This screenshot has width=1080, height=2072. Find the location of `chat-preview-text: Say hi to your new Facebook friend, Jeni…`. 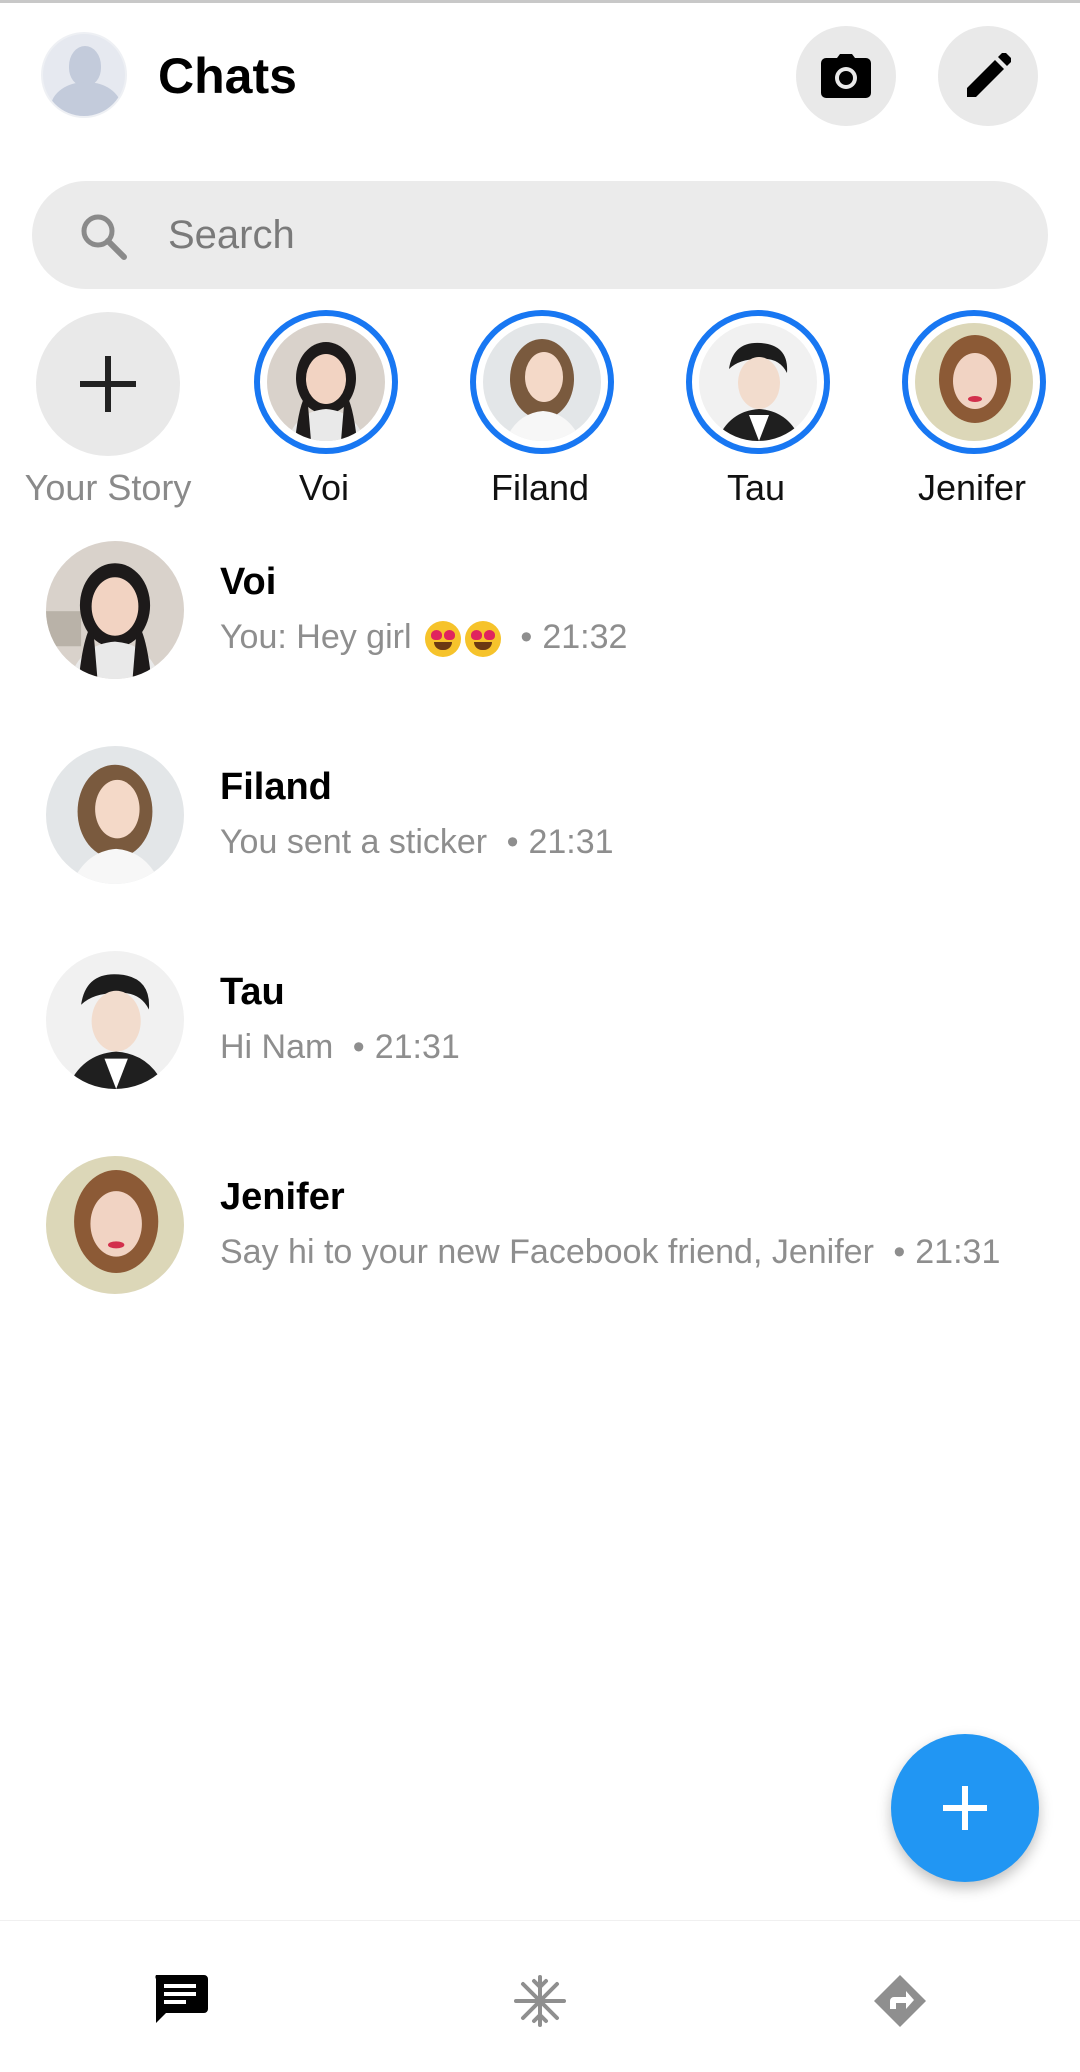

chat-preview-text: Say hi to your new Facebook friend, Jeni… is located at coordinates (547, 1252).